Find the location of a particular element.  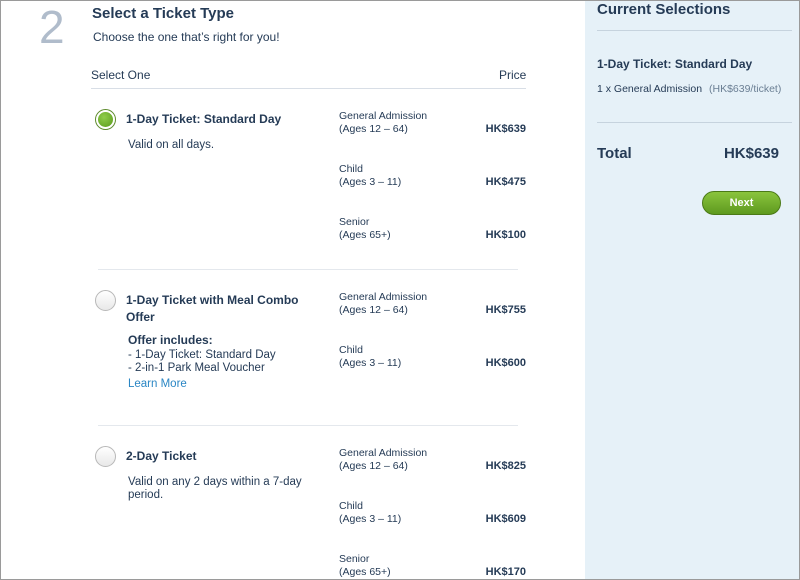

step-title: Select a Ticket Type is located at coordinates (163, 13).